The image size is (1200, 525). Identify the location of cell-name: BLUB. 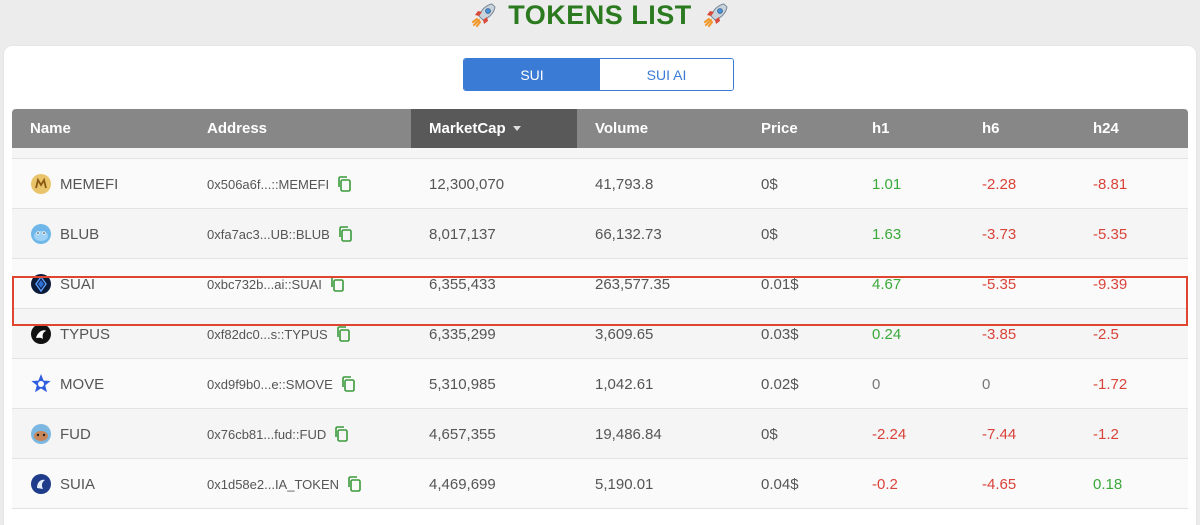
(100, 234).